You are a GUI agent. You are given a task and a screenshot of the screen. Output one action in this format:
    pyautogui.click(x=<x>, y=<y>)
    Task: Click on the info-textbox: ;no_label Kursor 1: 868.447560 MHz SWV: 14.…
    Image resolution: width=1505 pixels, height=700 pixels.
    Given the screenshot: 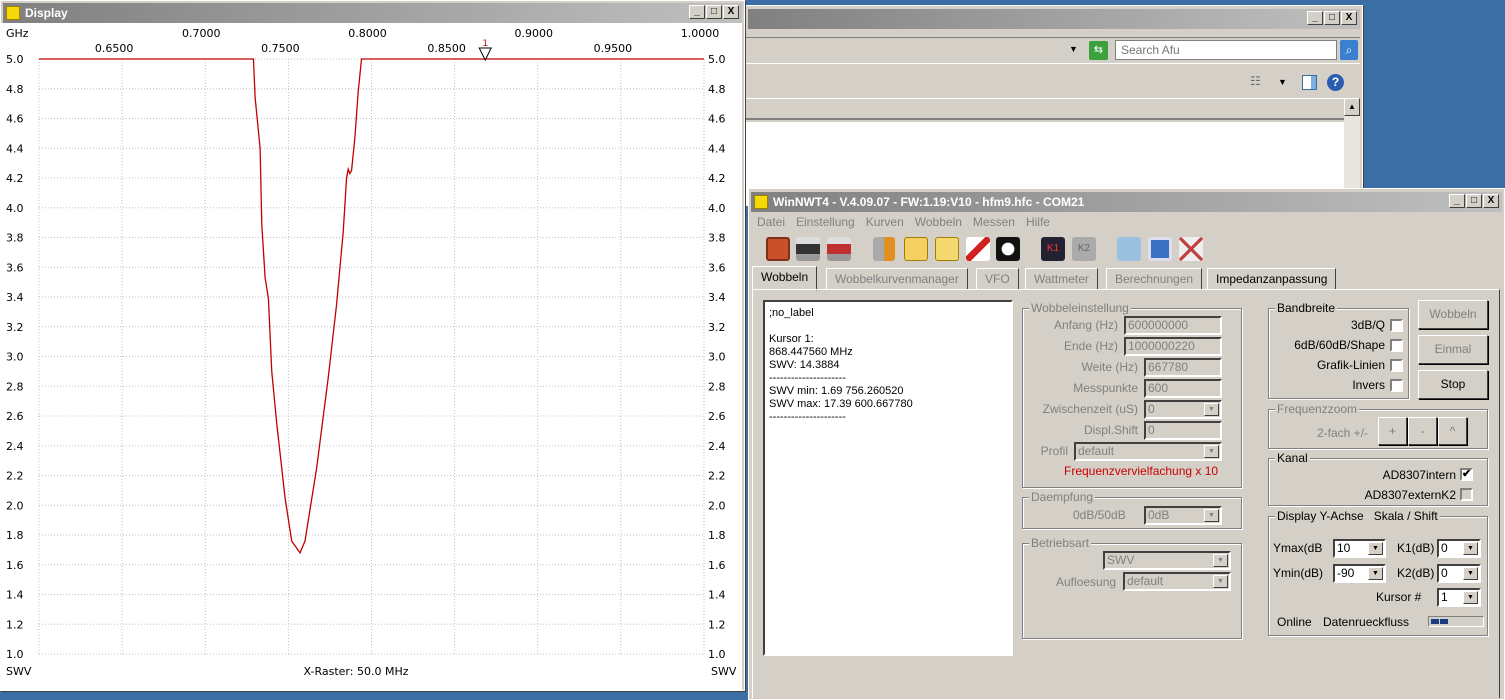 What is the action you would take?
    pyautogui.click(x=888, y=478)
    